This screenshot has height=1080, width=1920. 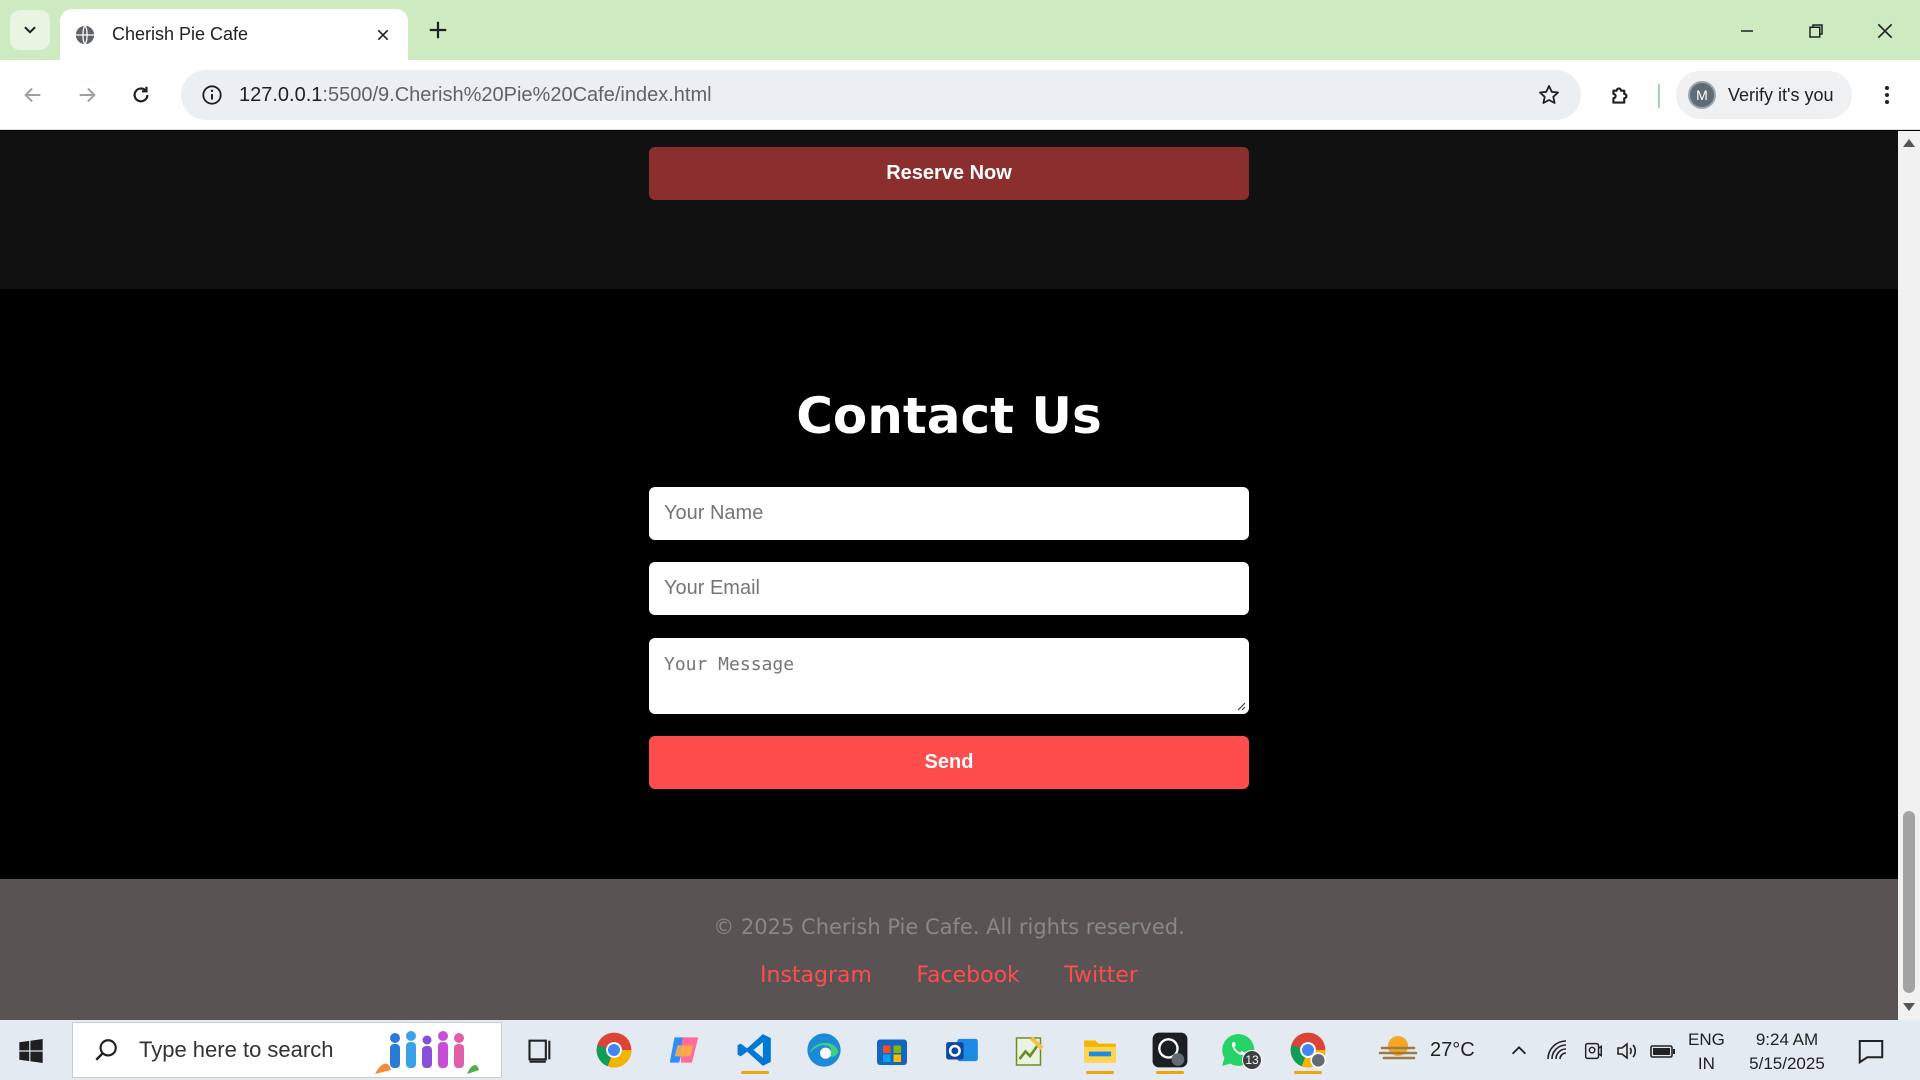 I want to click on chevron-down-icon, so click(x=30, y=30).